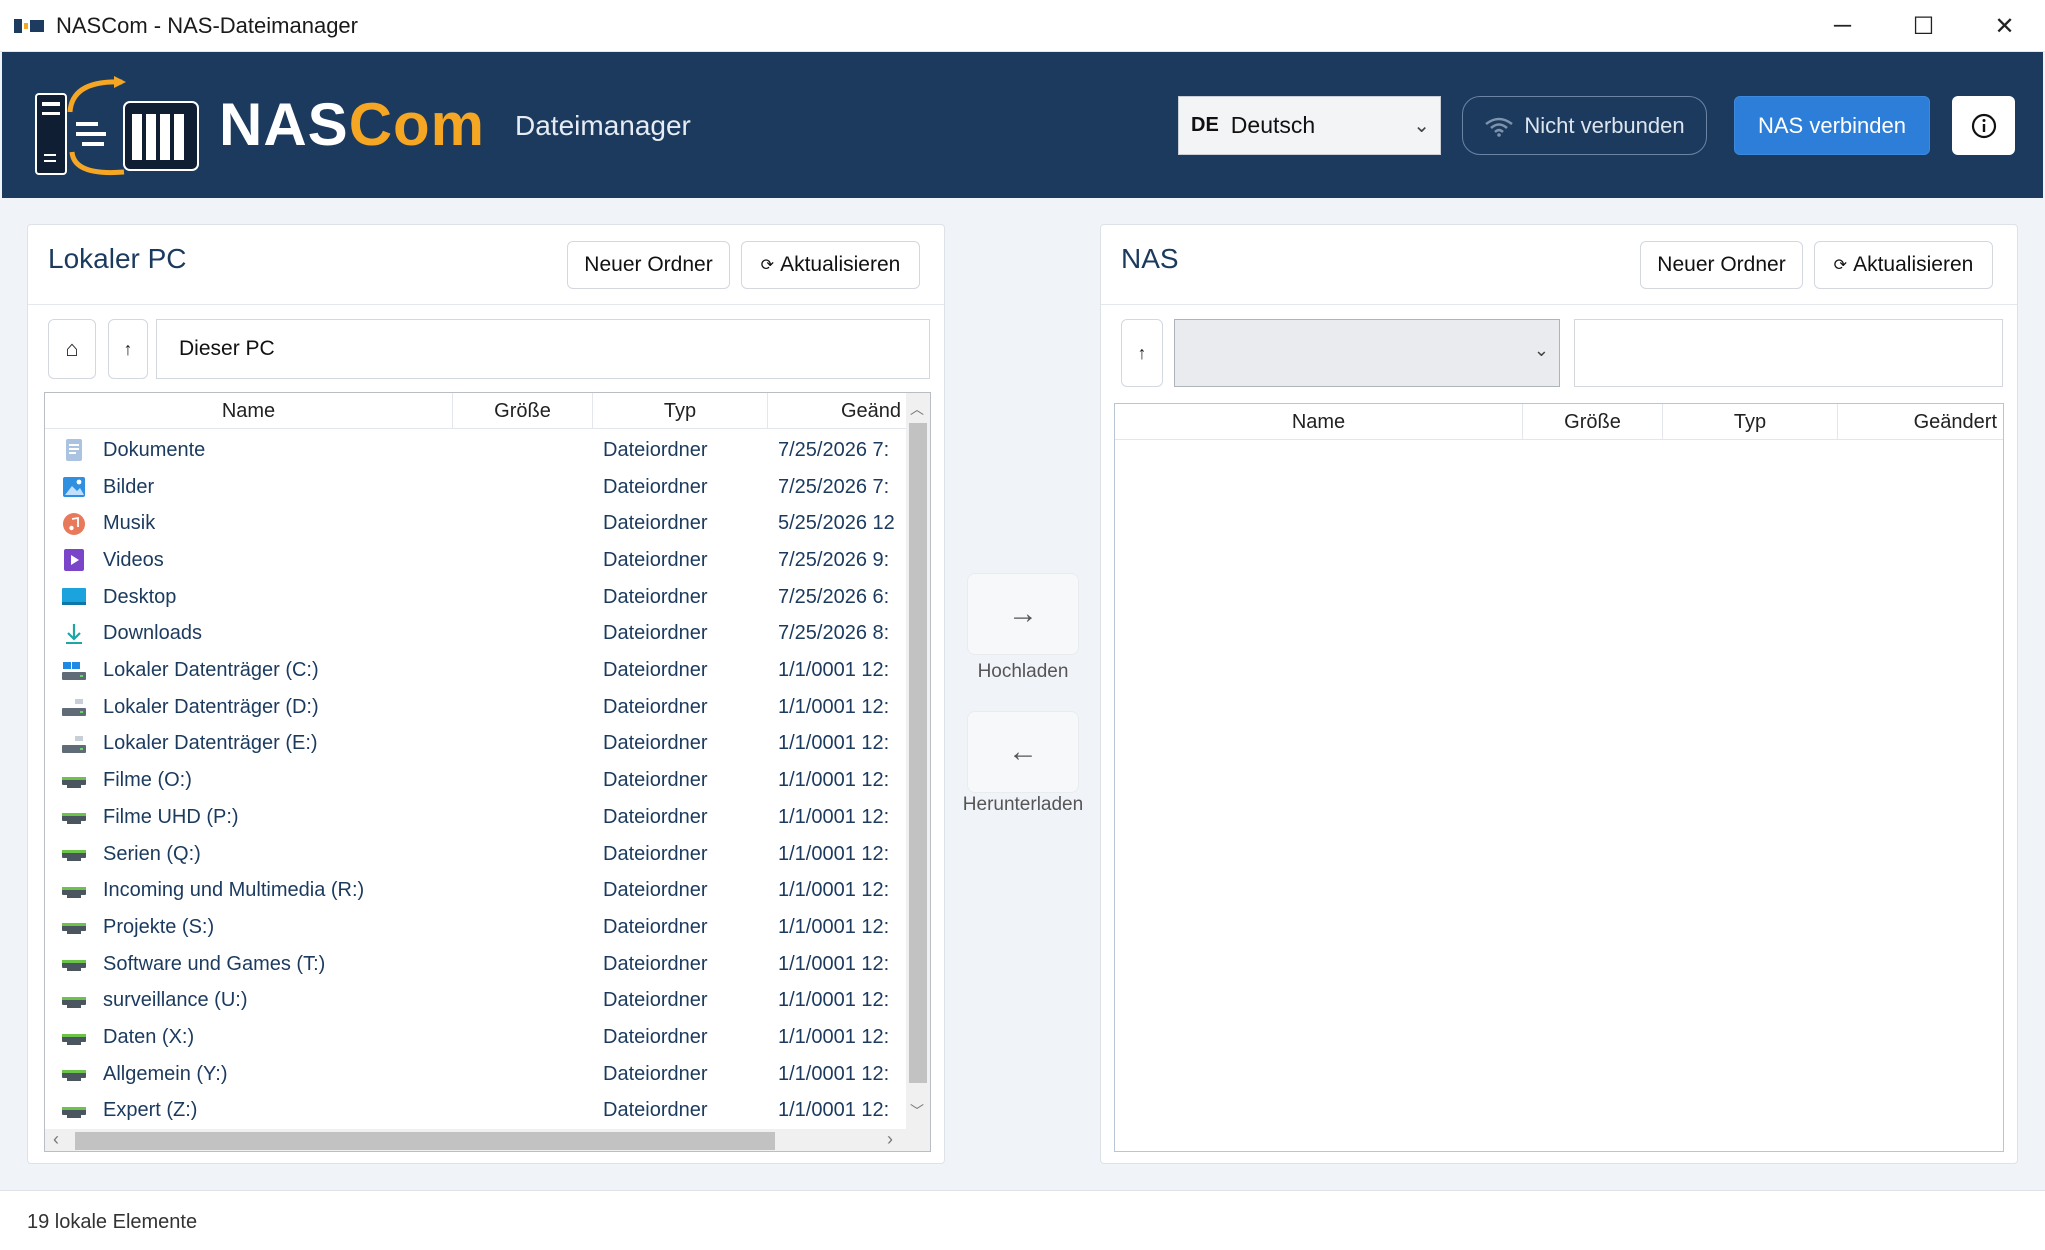  I want to click on table-row: Bilder Dateiordner 7/25/2026 7:, so click(476, 487).